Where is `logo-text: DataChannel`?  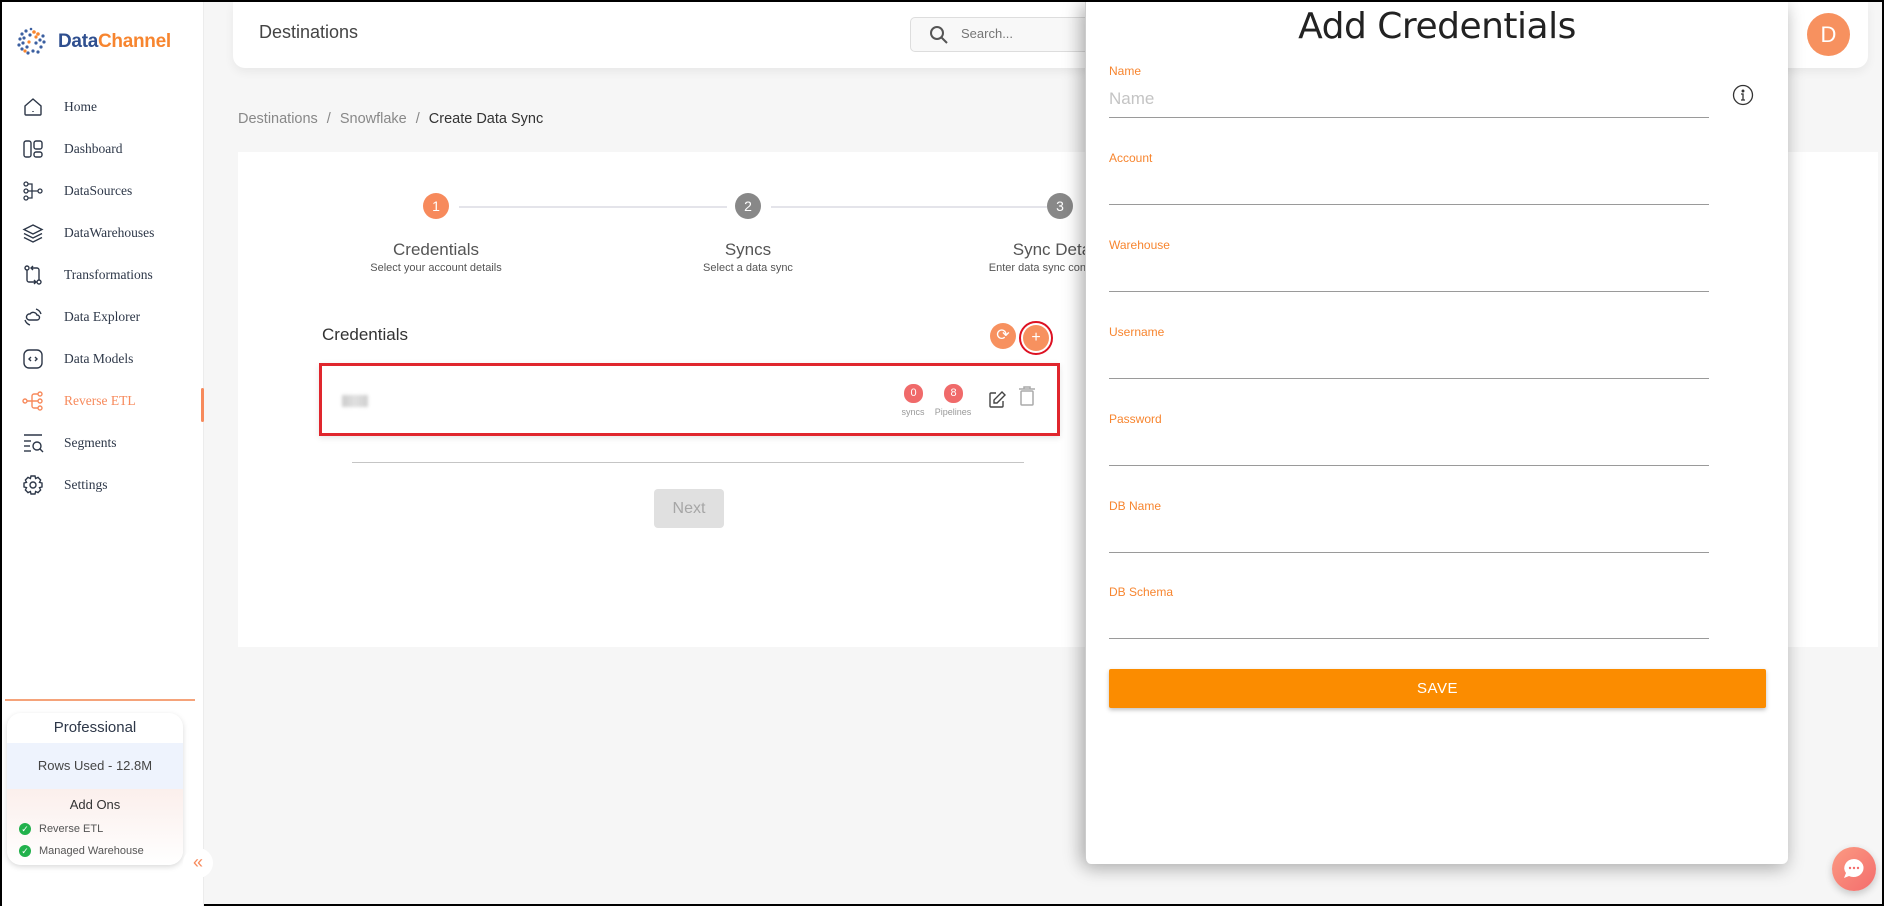 logo-text: DataChannel is located at coordinates (114, 41).